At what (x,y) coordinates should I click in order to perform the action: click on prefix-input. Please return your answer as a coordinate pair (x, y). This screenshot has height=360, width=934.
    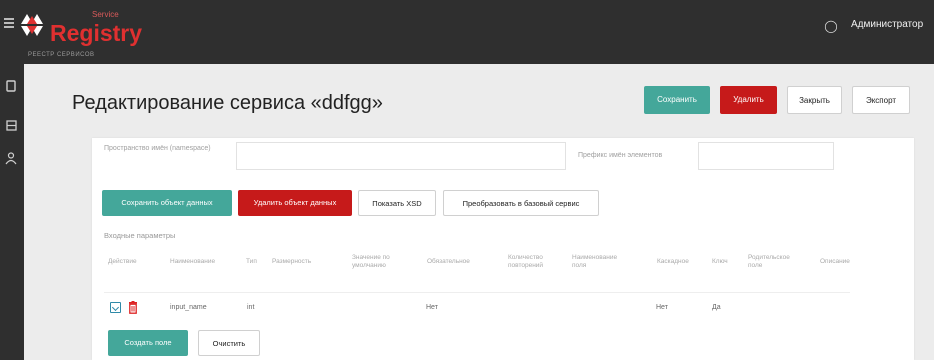
    Looking at the image, I should click on (766, 156).